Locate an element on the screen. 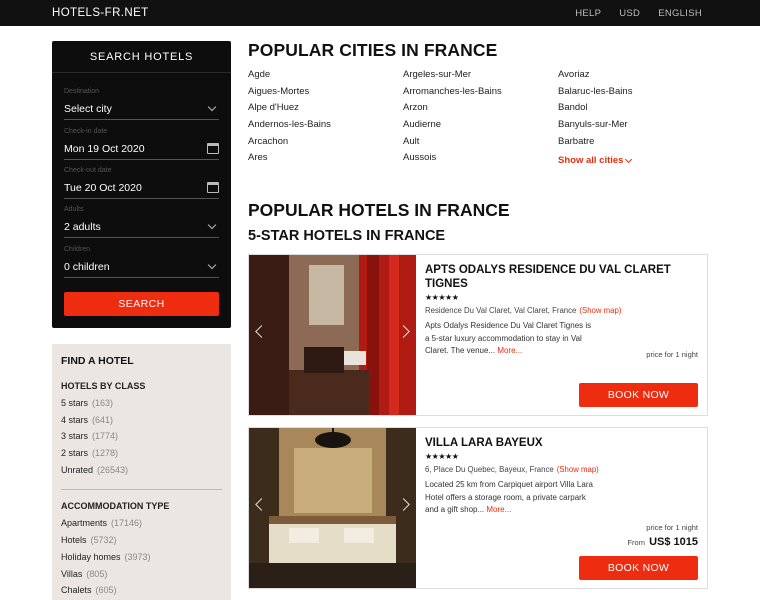  find-hotel-title: FIND A HOTEL is located at coordinates (97, 361).